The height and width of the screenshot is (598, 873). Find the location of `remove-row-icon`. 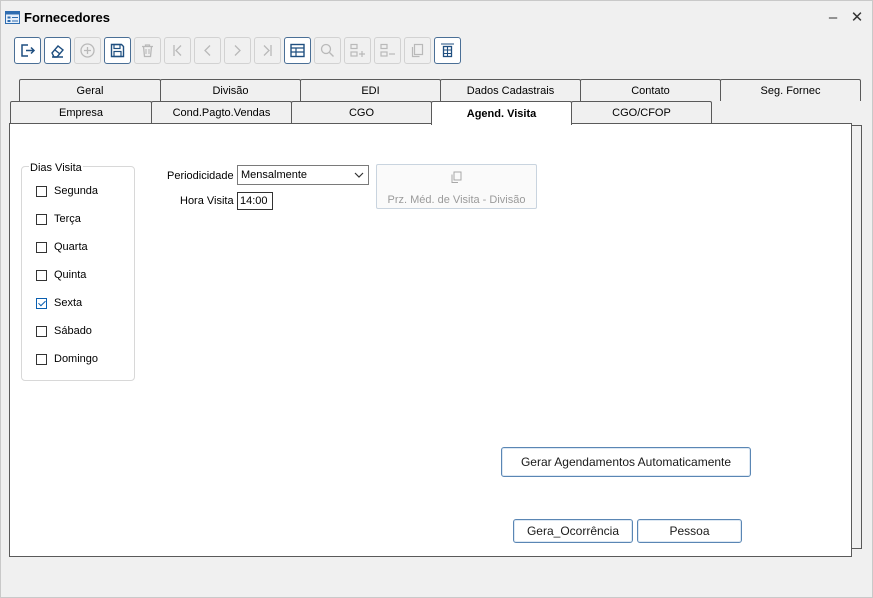

remove-row-icon is located at coordinates (387, 50).